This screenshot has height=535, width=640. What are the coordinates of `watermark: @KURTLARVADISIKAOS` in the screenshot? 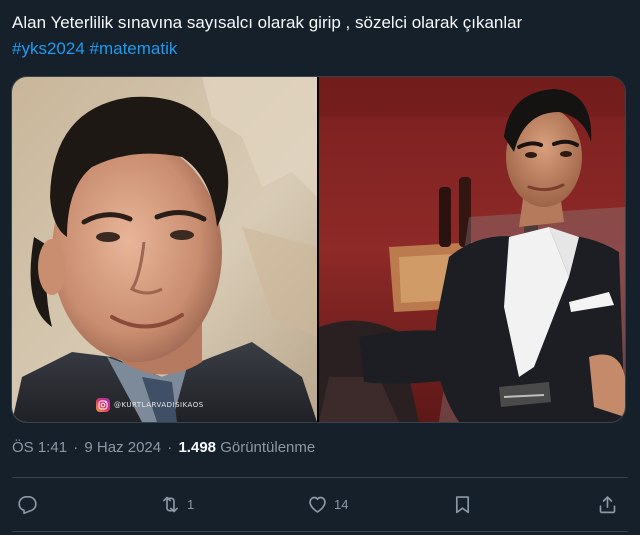 It's located at (150, 405).